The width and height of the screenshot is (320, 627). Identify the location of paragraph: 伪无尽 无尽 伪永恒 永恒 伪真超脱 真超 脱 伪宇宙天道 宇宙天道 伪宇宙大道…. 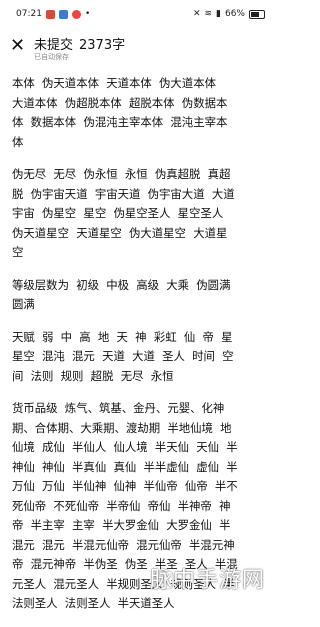
(123, 213).